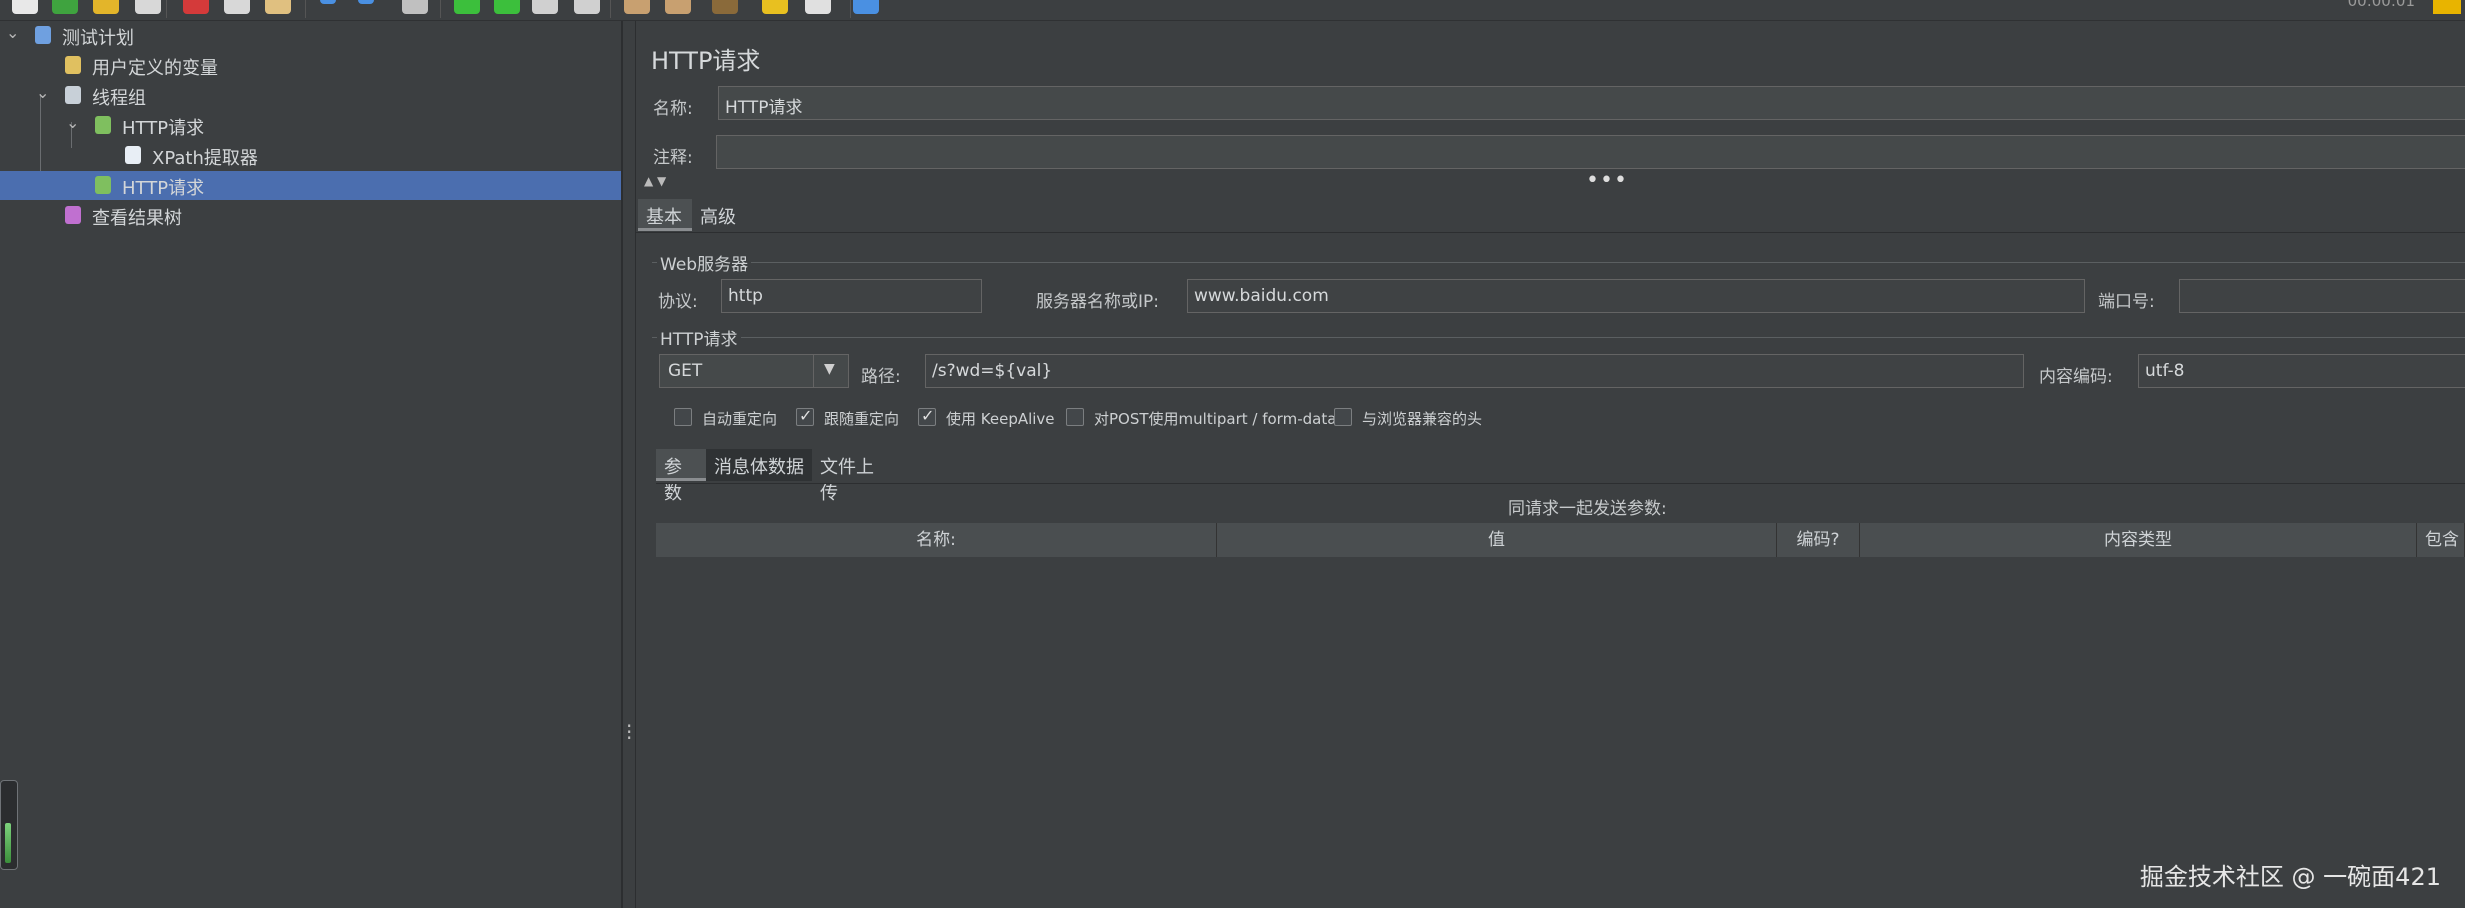 This screenshot has height=908, width=2465. What do you see at coordinates (830, 371) in the screenshot?
I see `chevron-down-icon: ▼` at bounding box center [830, 371].